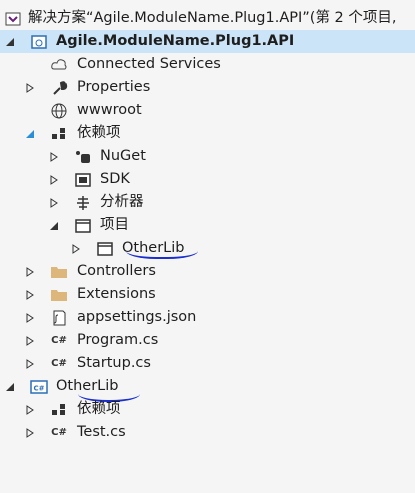 This screenshot has height=493, width=415. I want to click on otherlib-dependencies-node: 依赖项, so click(207, 409).